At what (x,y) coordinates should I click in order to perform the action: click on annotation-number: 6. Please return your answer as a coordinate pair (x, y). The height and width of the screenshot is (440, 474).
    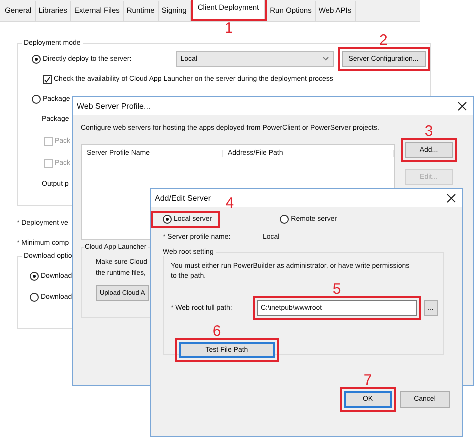
    Looking at the image, I should click on (217, 331).